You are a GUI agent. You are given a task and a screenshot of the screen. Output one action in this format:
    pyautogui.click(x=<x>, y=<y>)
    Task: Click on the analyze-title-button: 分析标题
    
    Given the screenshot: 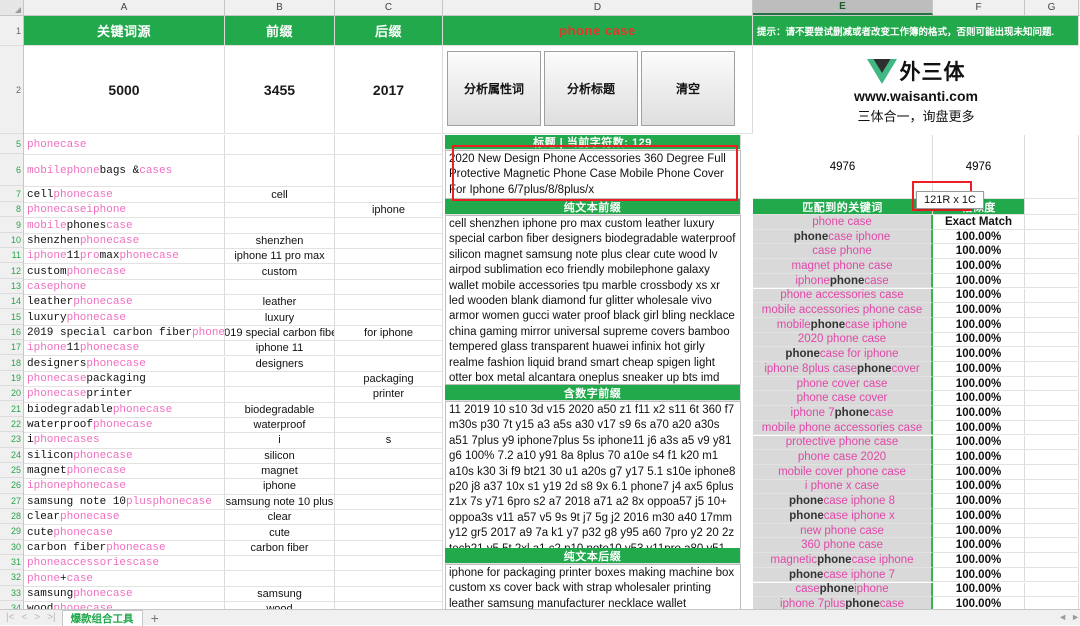 What is the action you would take?
    pyautogui.click(x=591, y=88)
    